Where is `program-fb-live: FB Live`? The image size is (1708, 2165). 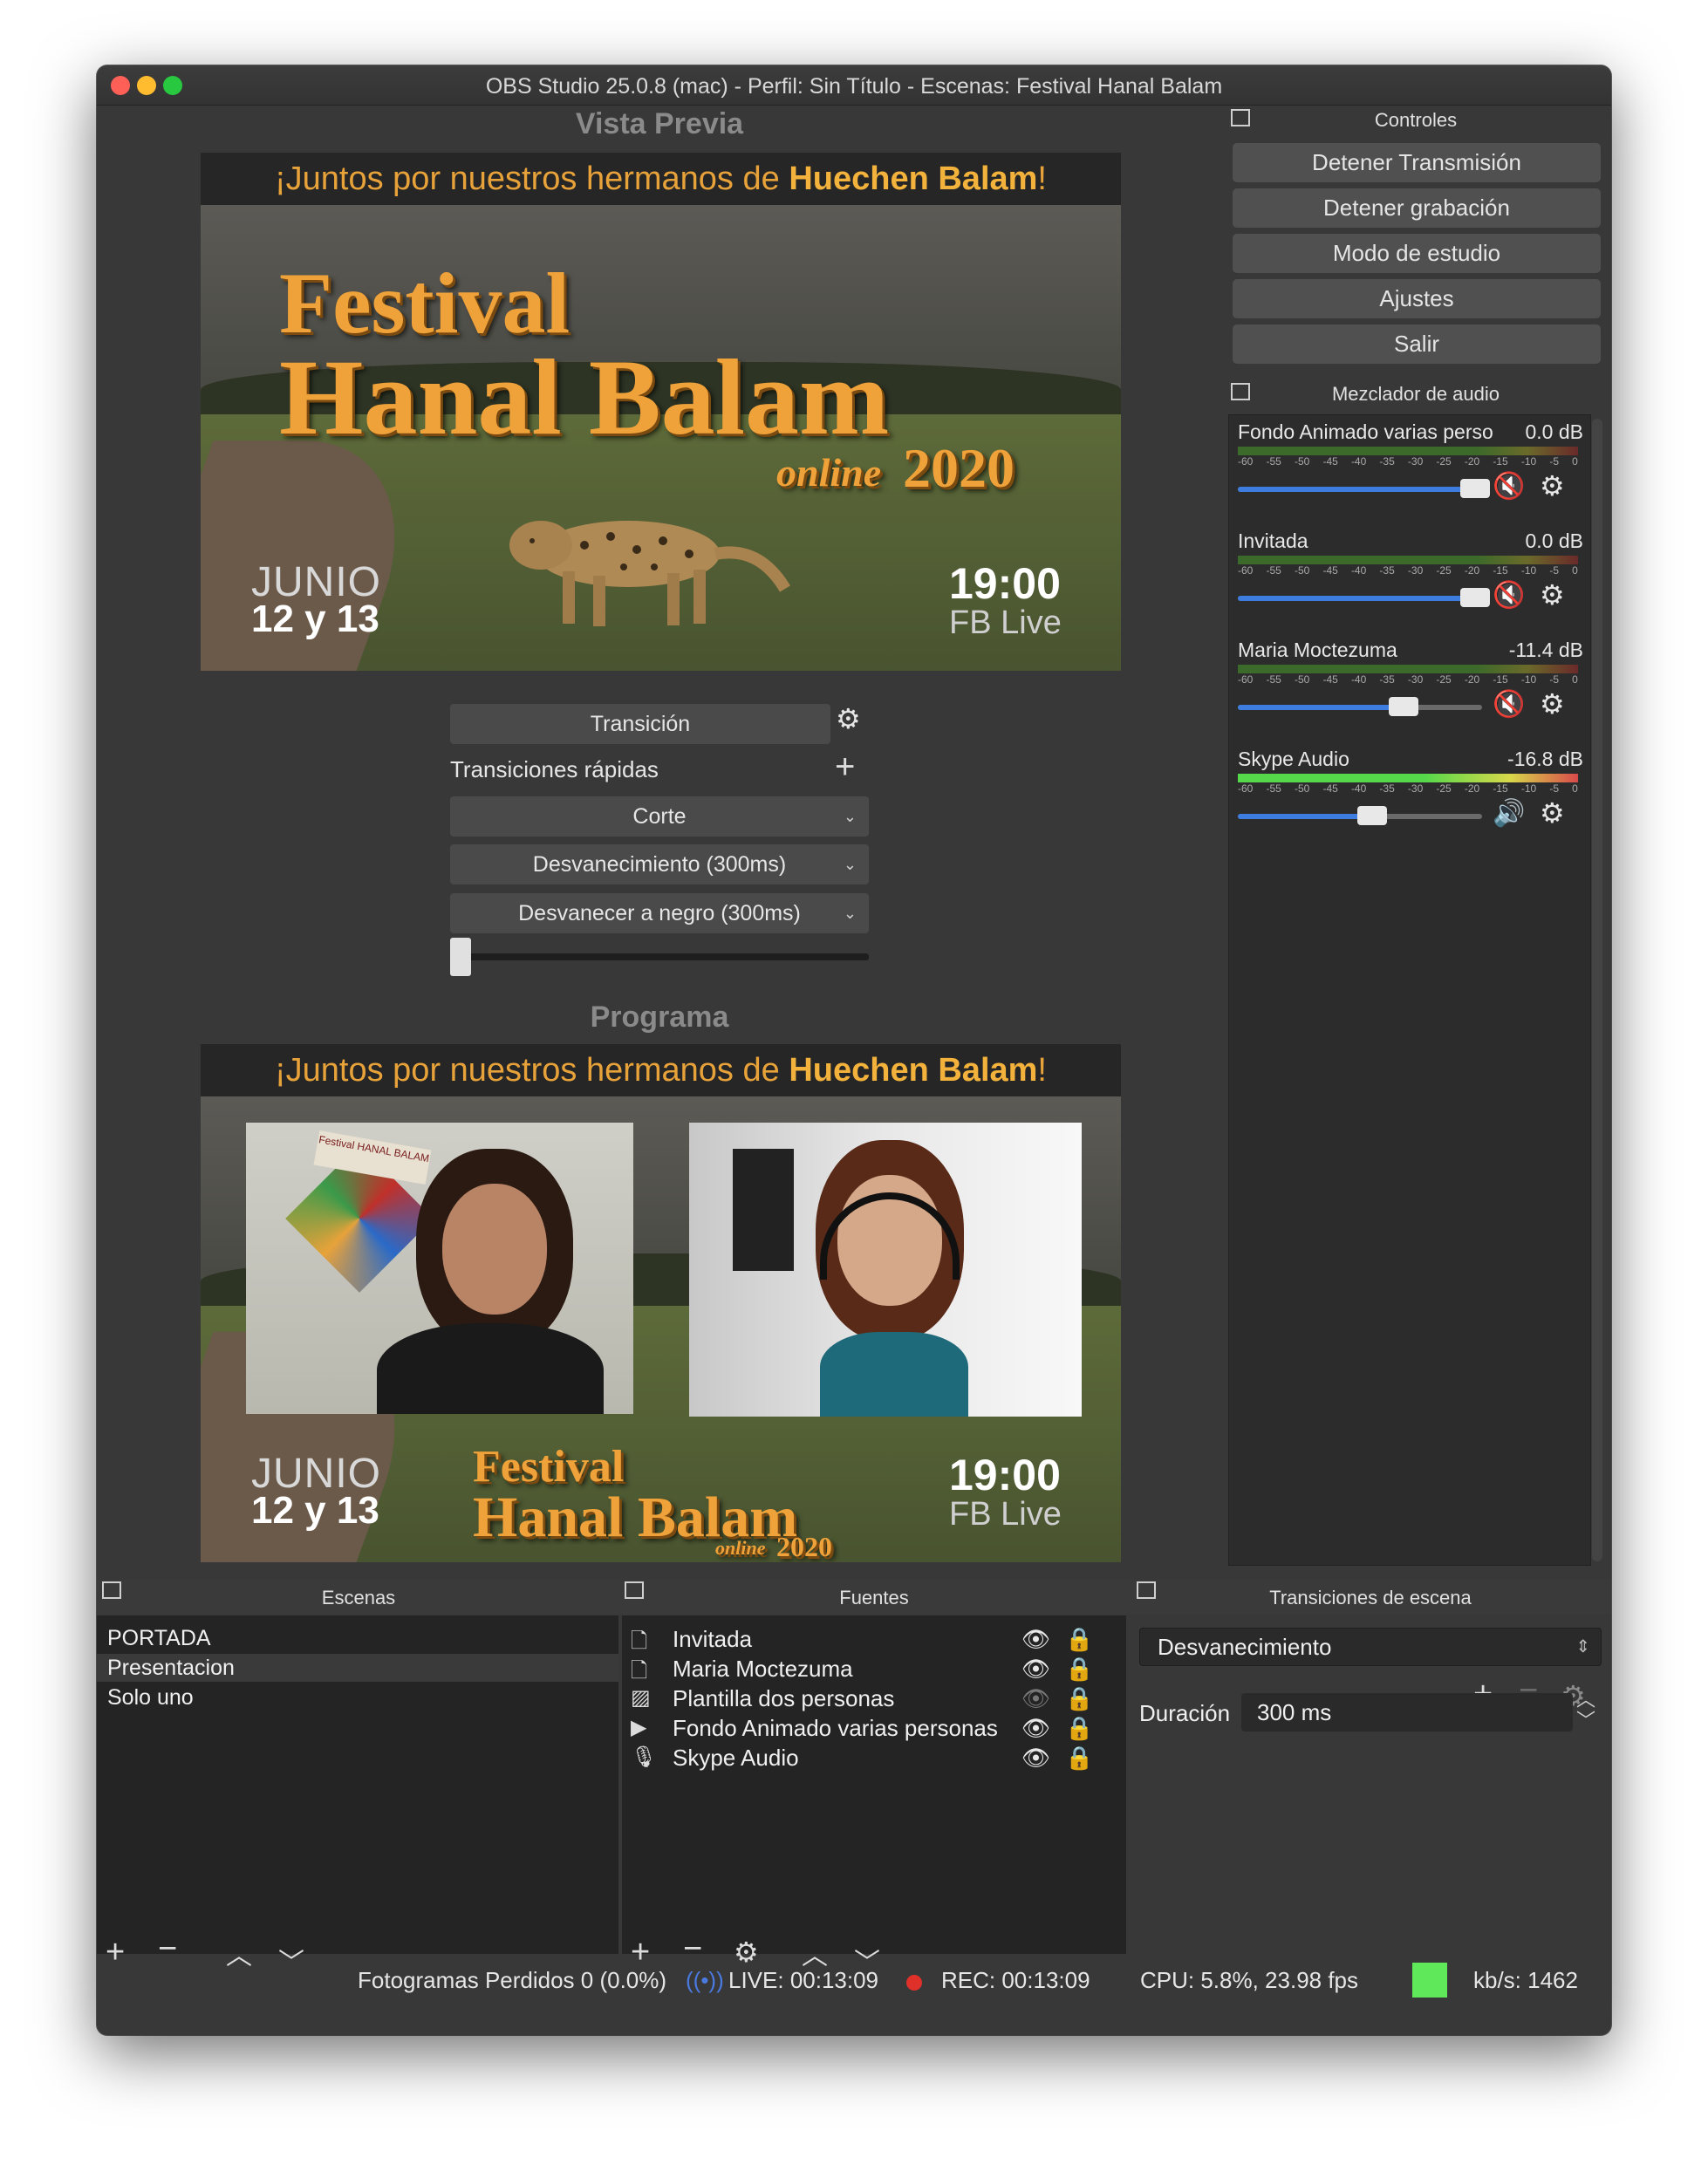 program-fb-live: FB Live is located at coordinates (1006, 1515).